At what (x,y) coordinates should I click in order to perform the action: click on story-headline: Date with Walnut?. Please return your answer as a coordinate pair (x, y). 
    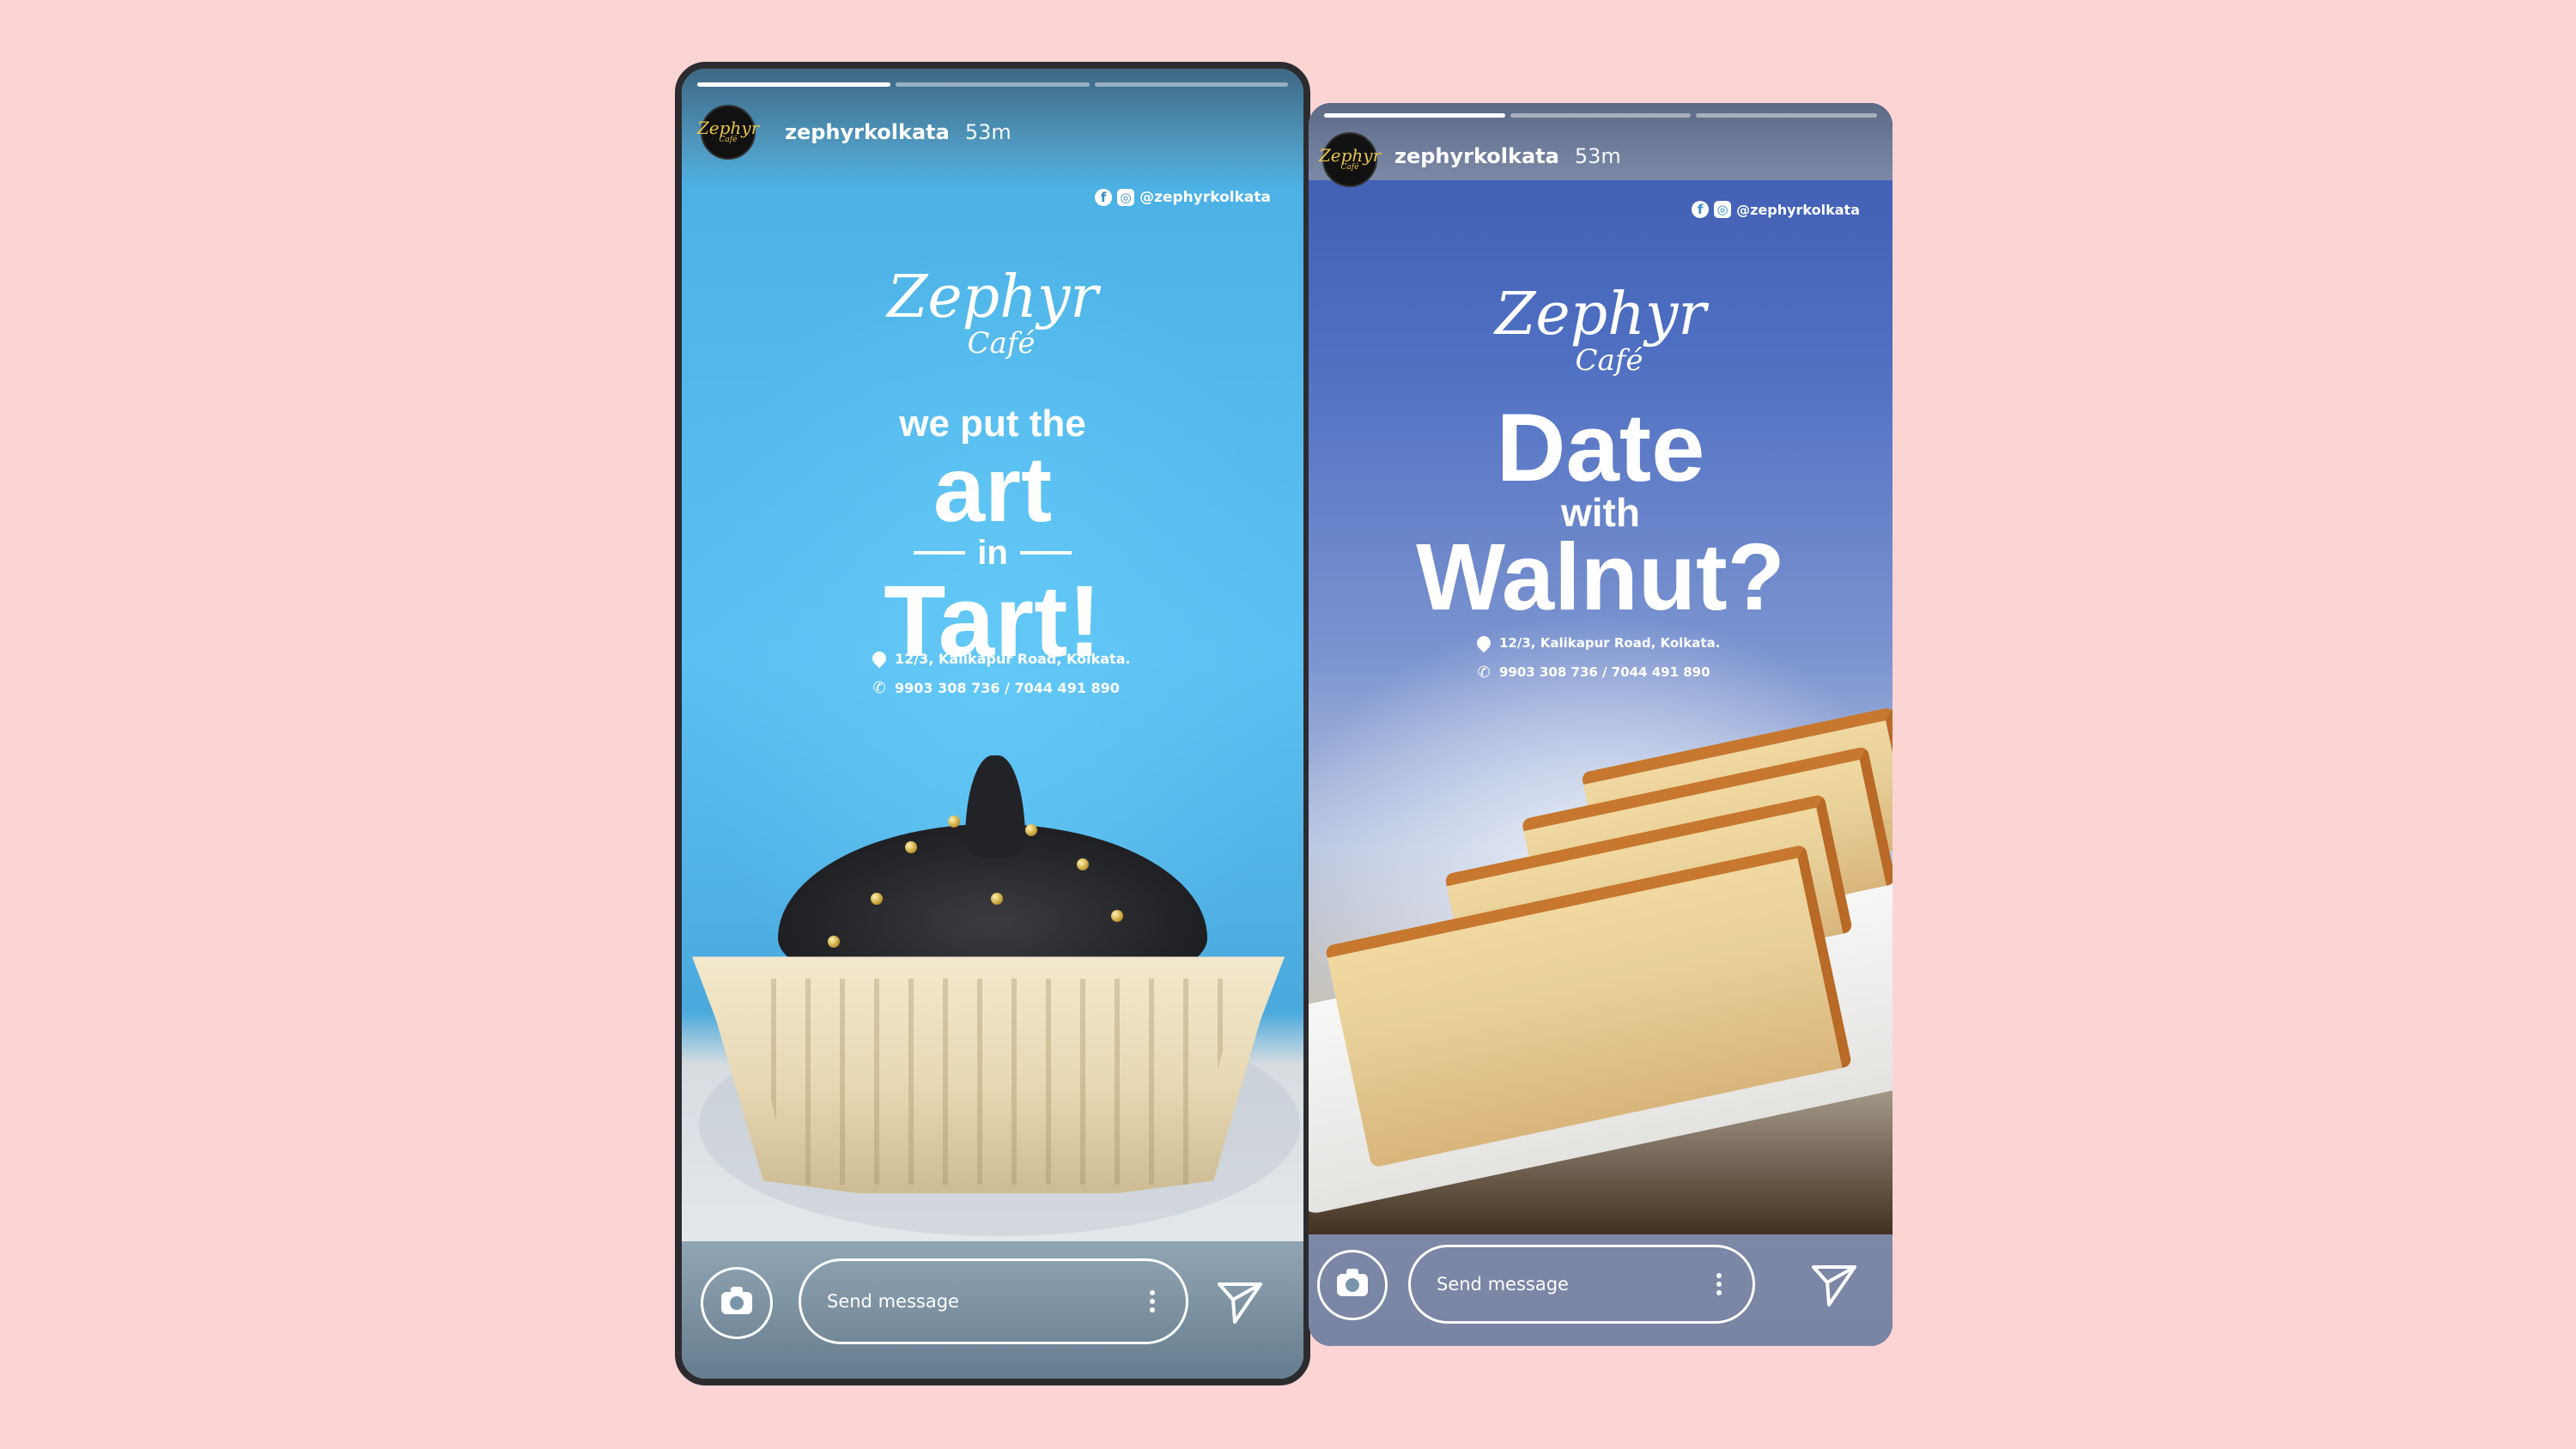
    Looking at the image, I should click on (1601, 512).